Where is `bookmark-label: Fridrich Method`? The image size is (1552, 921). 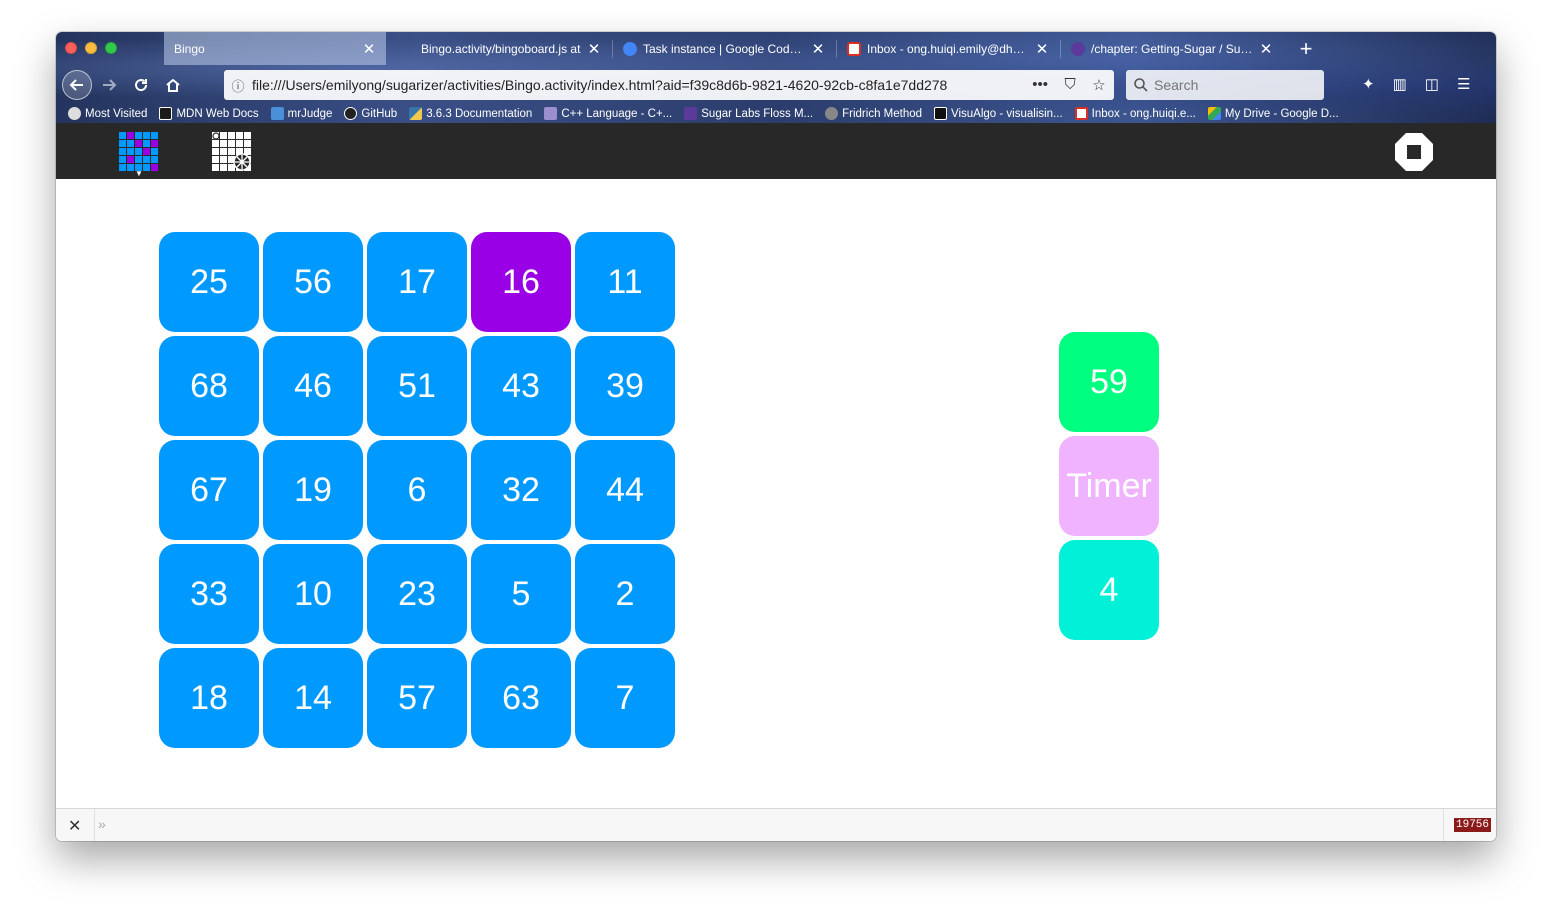
bookmark-label: Fridrich Method is located at coordinates (882, 113).